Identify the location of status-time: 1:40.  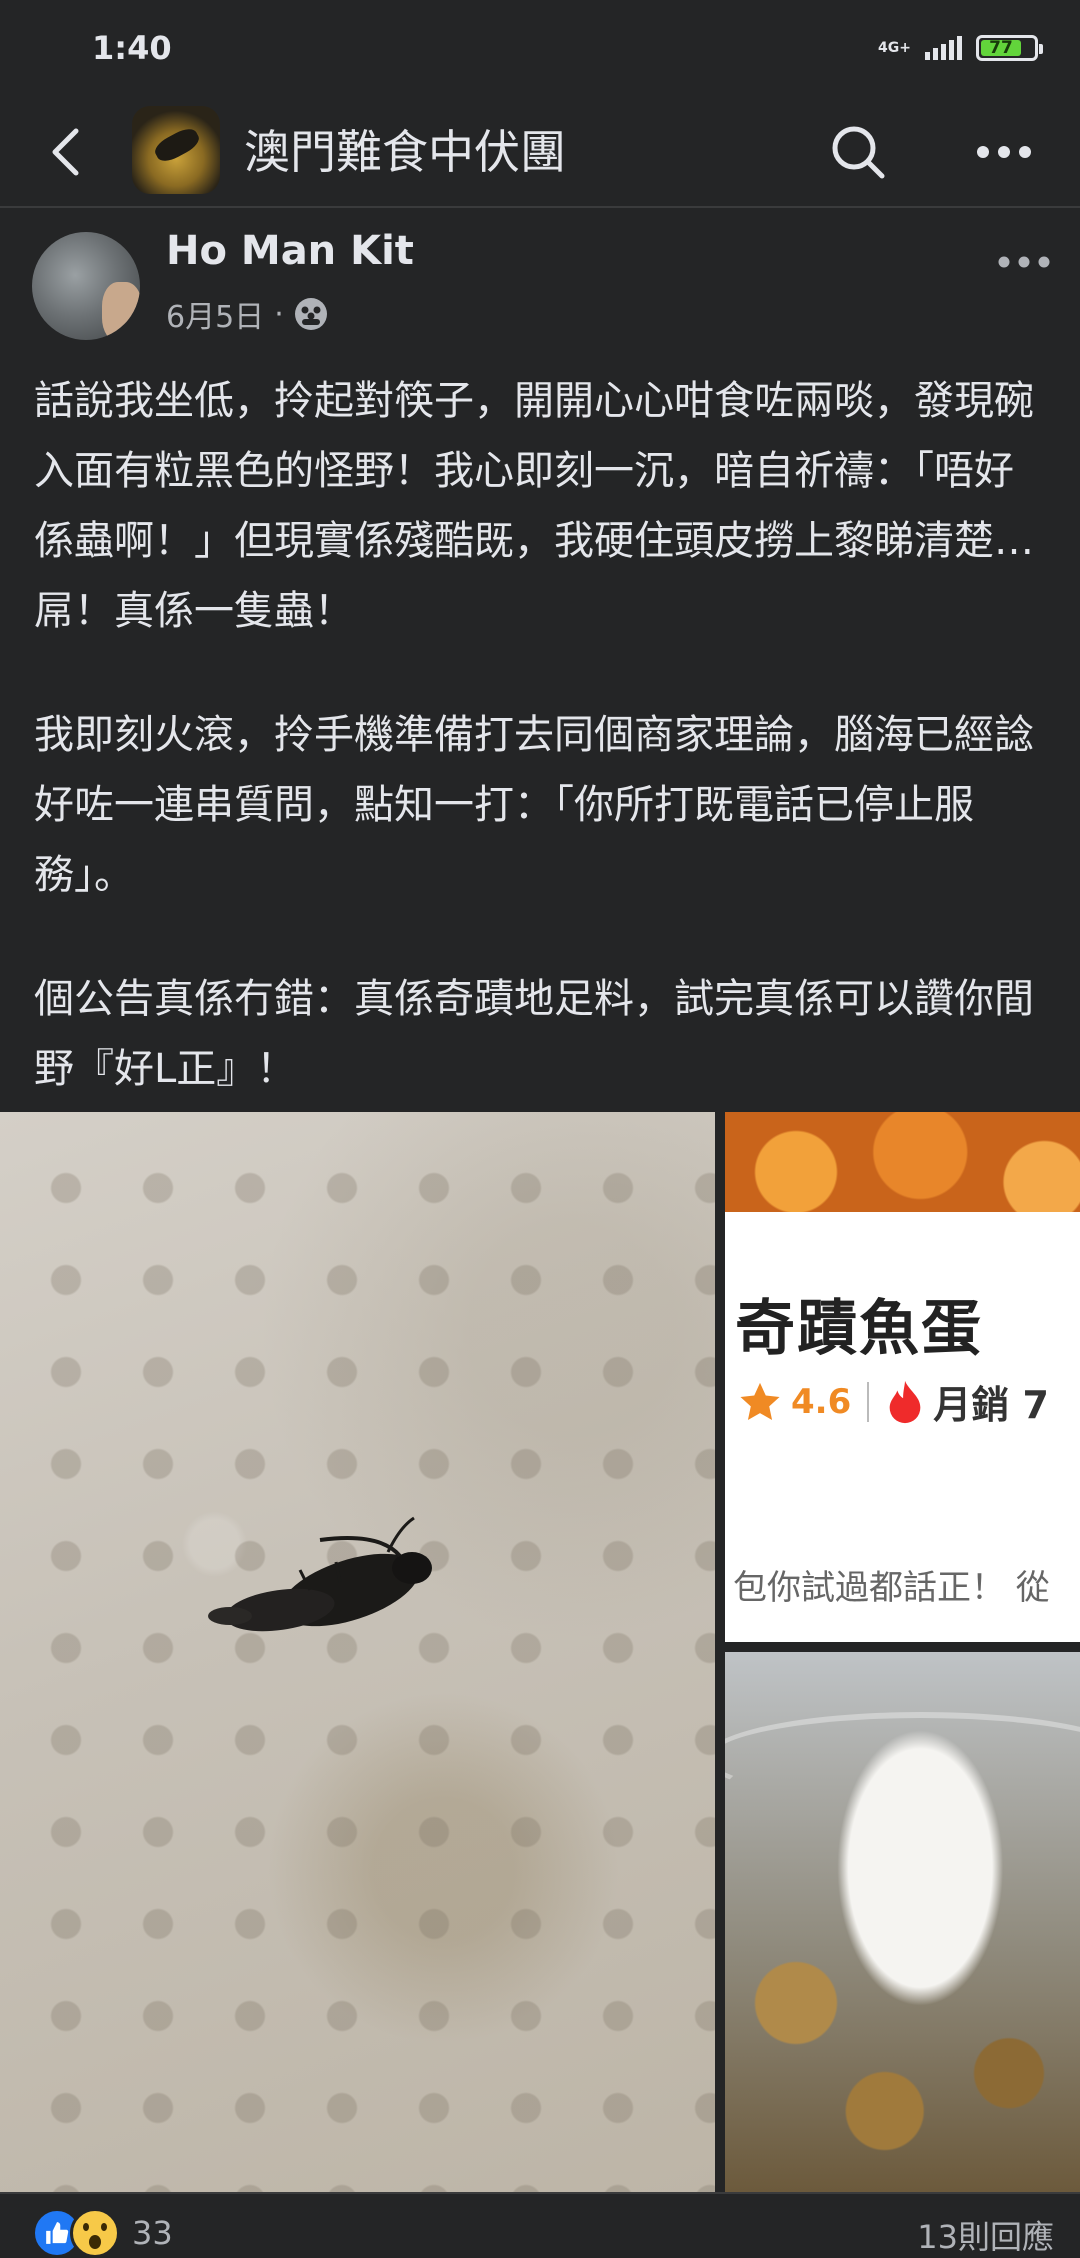
(132, 48).